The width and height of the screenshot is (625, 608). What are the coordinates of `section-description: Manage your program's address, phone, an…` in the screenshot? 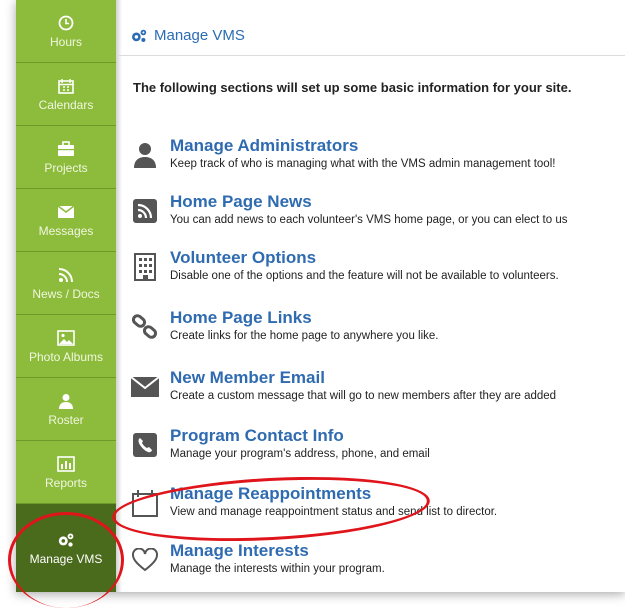 It's located at (300, 454).